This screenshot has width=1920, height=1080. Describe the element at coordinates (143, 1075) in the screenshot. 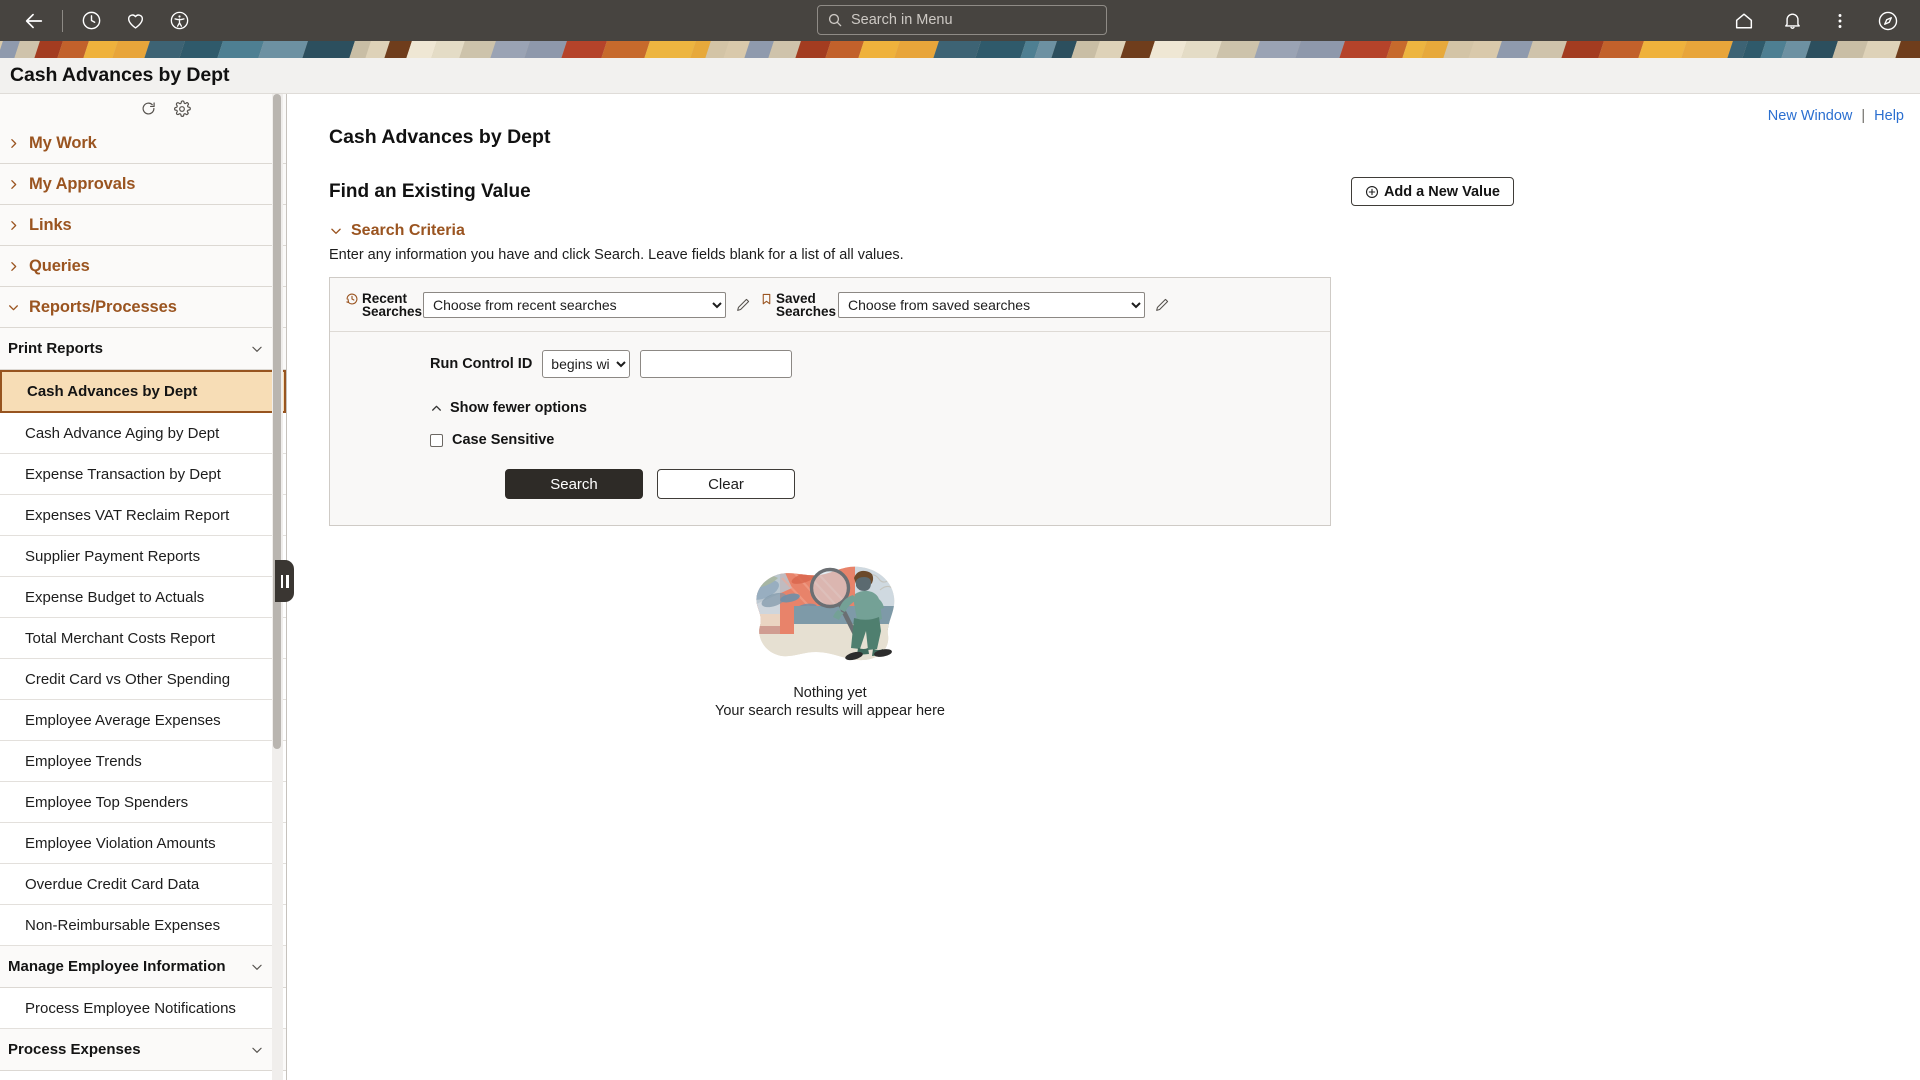

I see `sidebar-item-expense-processing: Expense Processing` at that location.